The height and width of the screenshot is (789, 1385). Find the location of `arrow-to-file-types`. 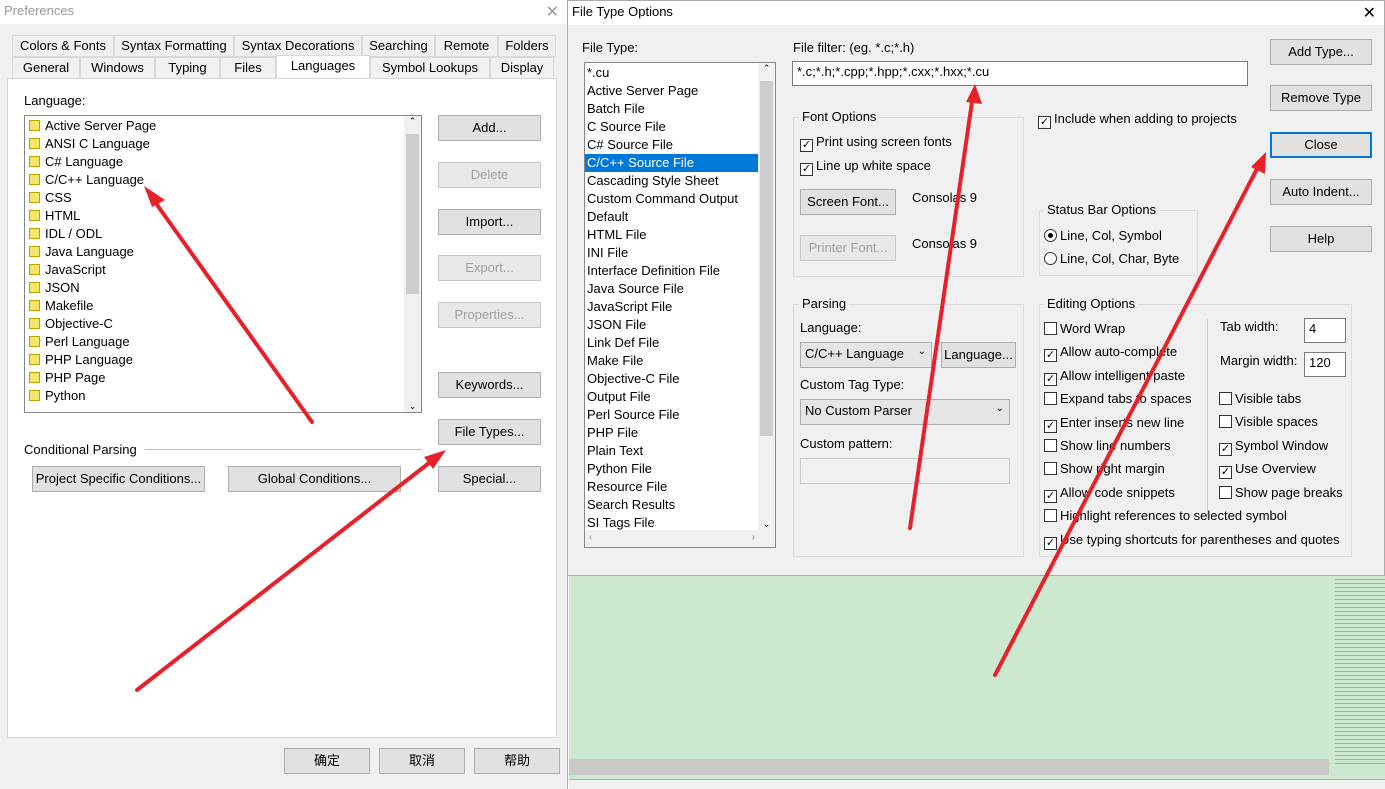

arrow-to-file-types is located at coordinates (287, 573).